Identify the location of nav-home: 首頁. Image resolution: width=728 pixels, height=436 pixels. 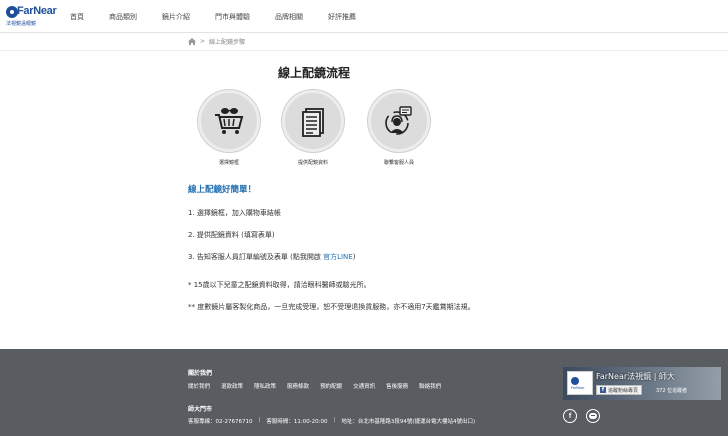
(77, 17).